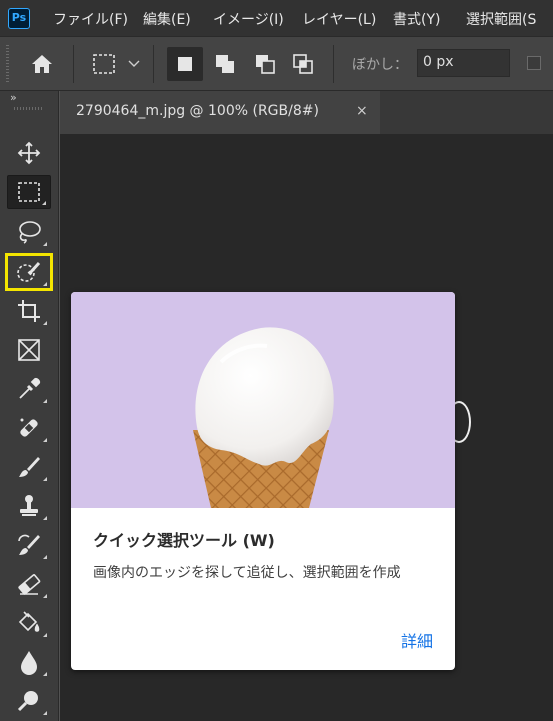 The image size is (553, 721). Describe the element at coordinates (29, 350) in the screenshot. I see `frame-tool-icon` at that location.